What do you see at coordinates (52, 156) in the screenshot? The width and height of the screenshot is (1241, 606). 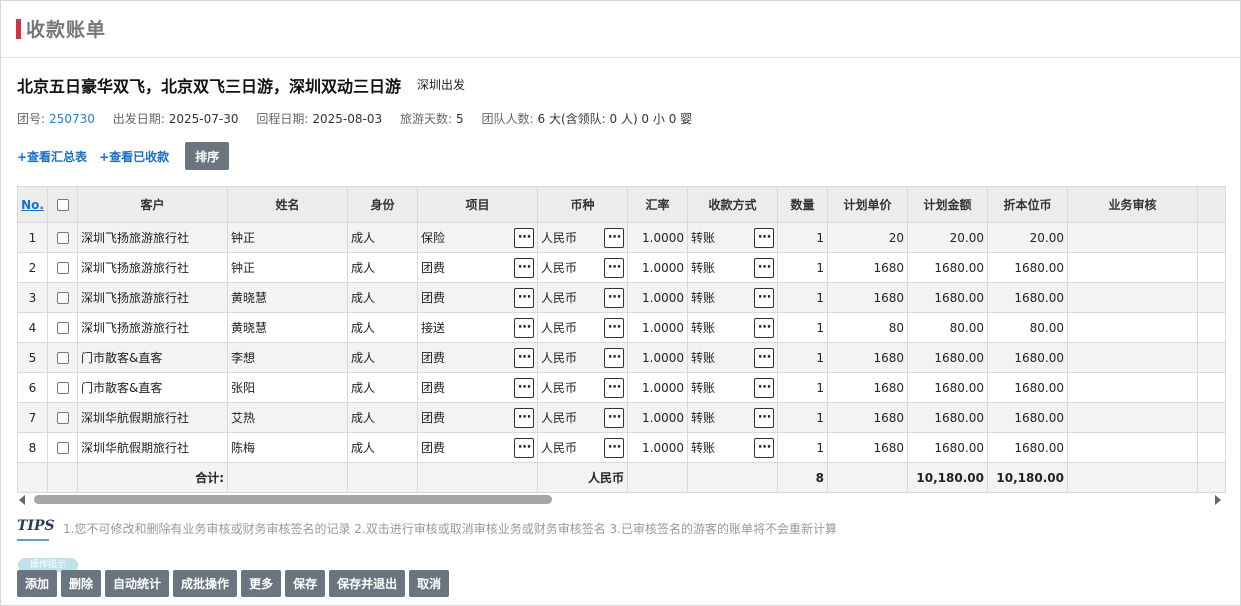 I see `view-summary-link: +查看汇总表` at bounding box center [52, 156].